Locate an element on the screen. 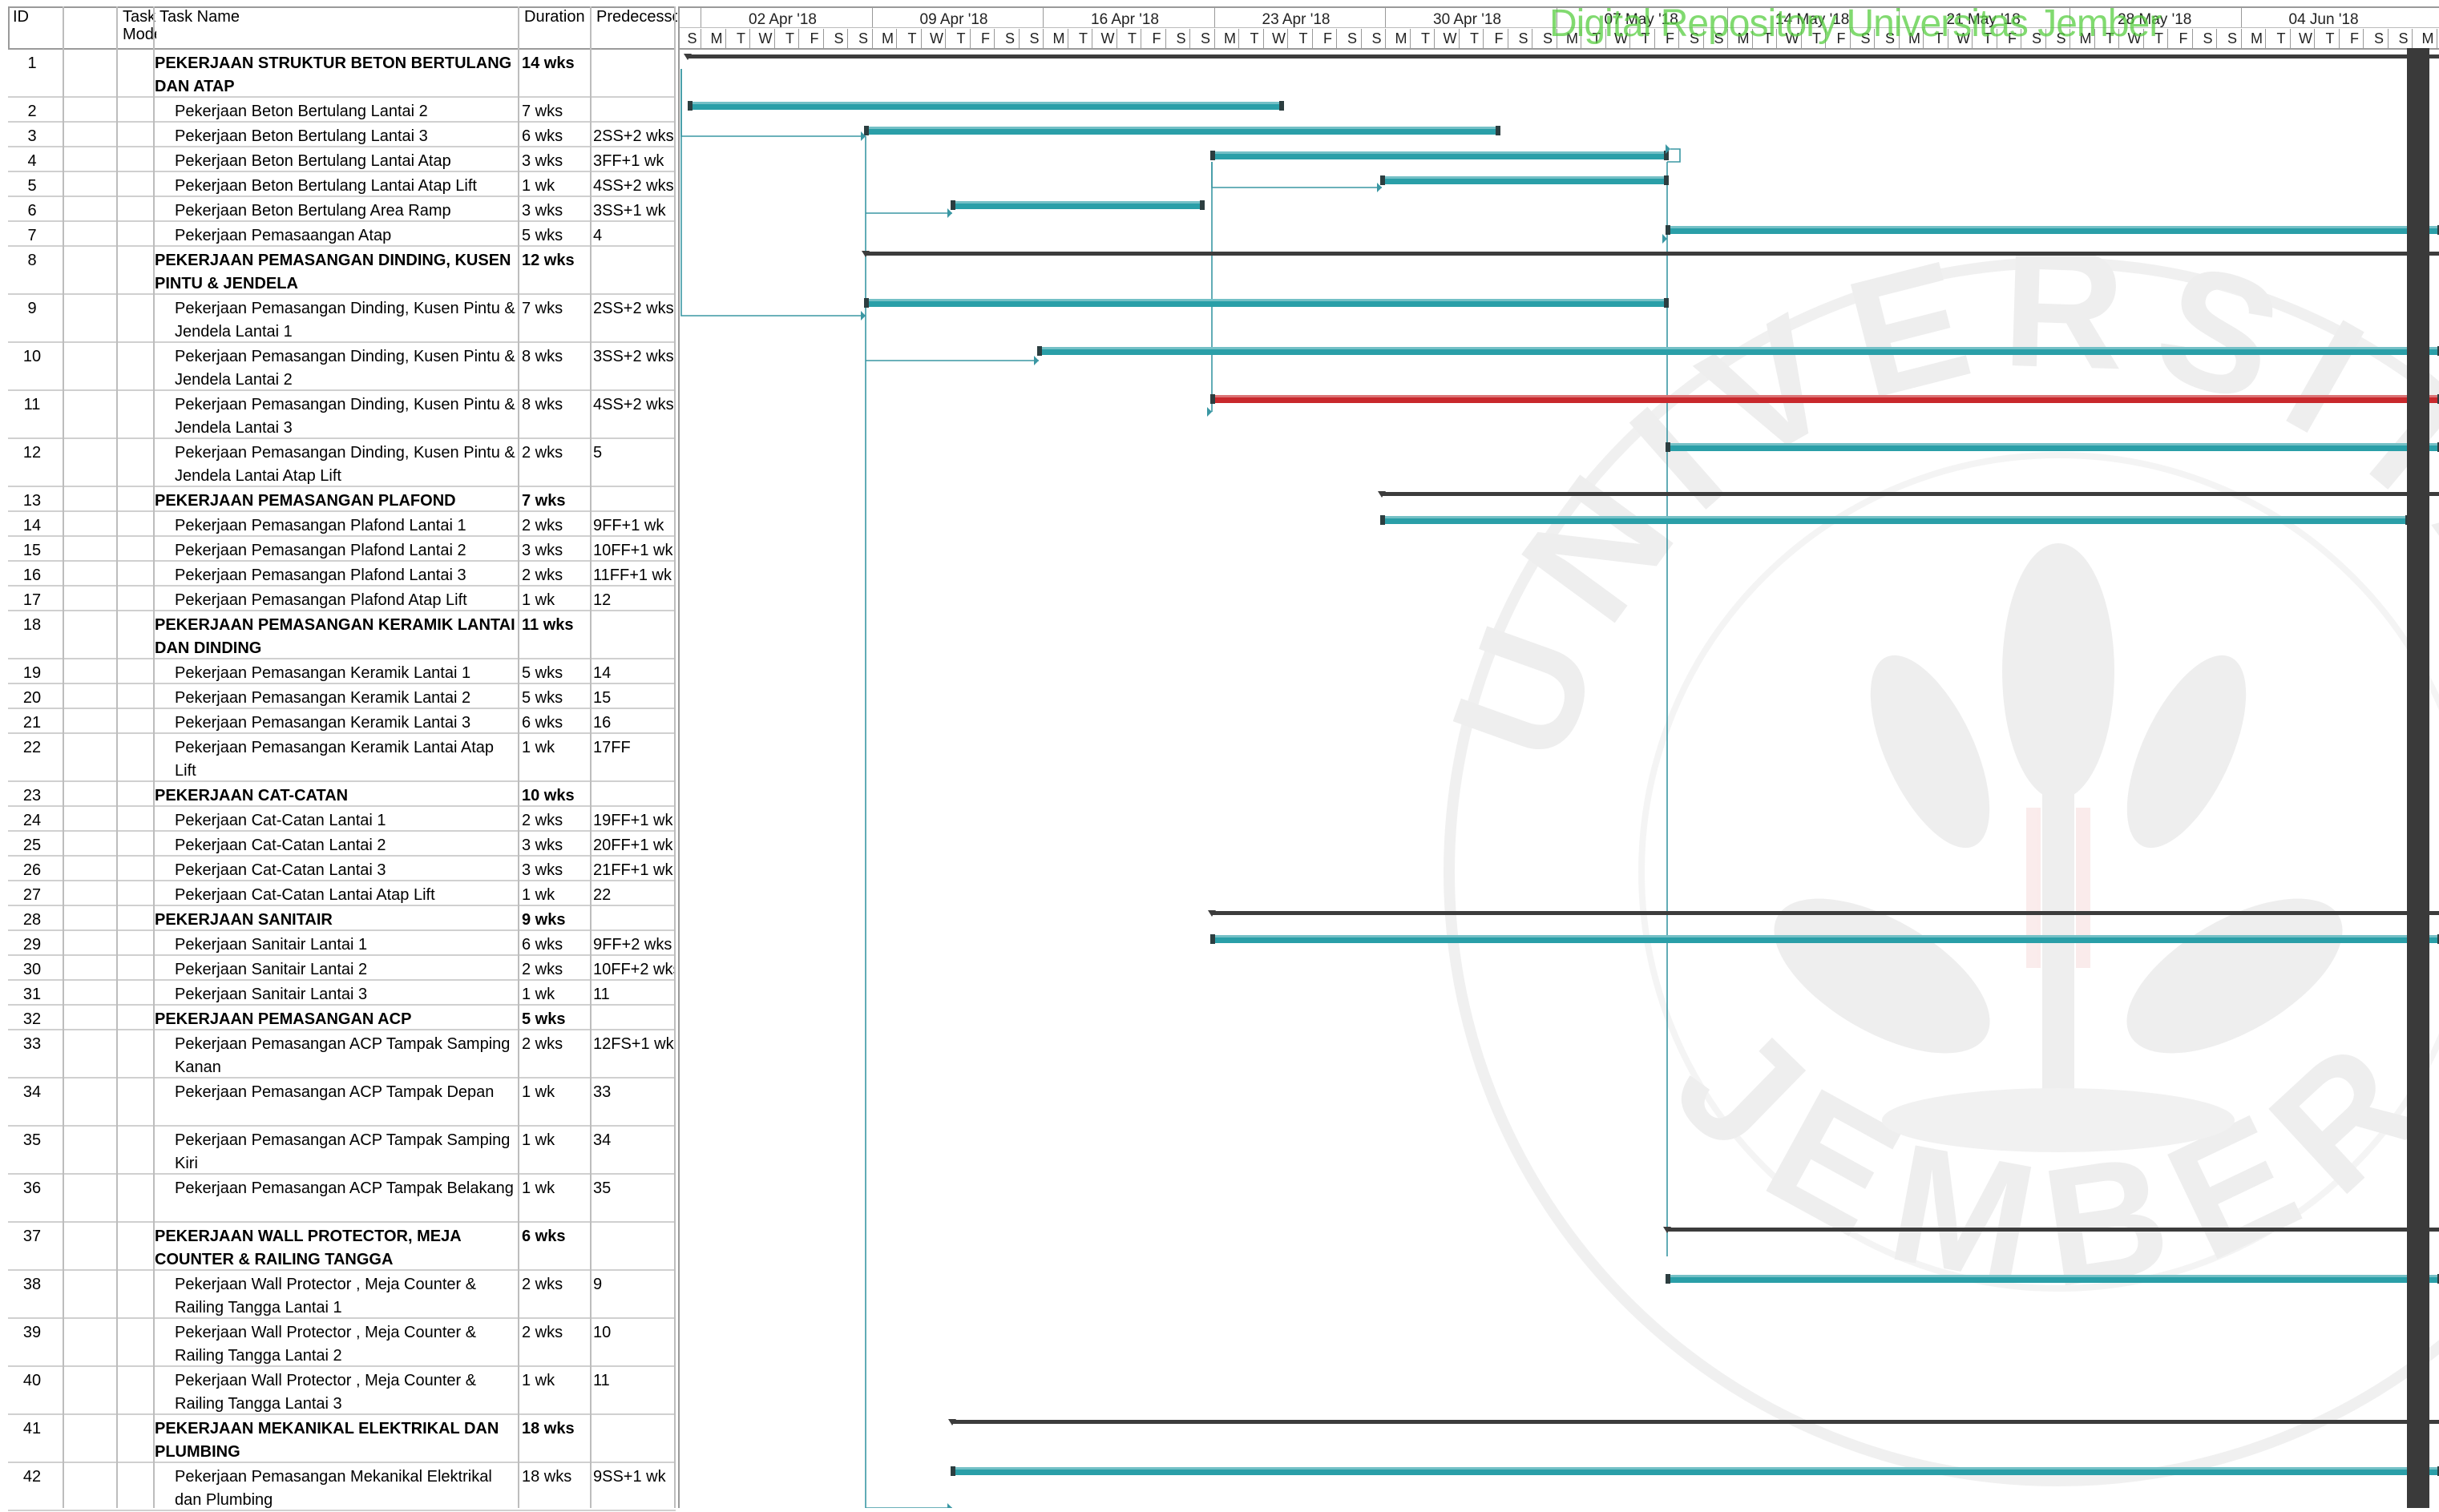 This screenshot has width=2439, height=1512. task-name: PEKERJAAN SANITAIR is located at coordinates (336, 919).